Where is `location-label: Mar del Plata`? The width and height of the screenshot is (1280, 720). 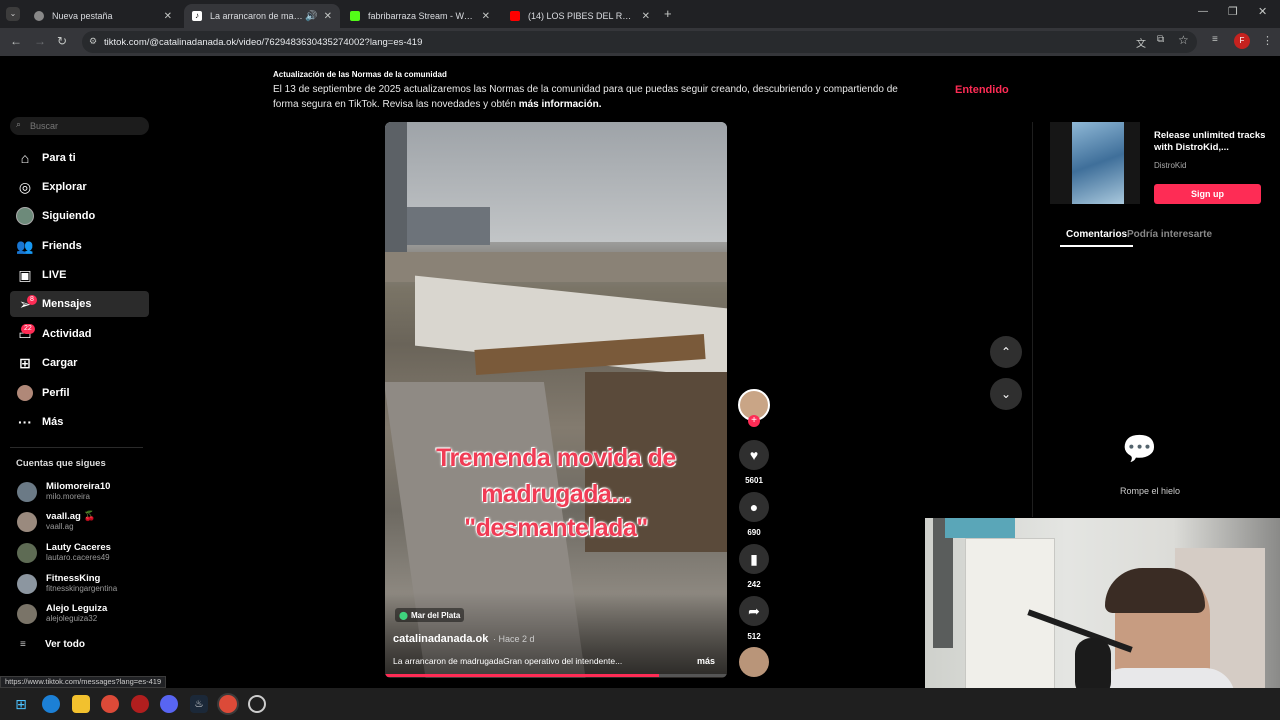
location-label: Mar del Plata is located at coordinates (435, 615).